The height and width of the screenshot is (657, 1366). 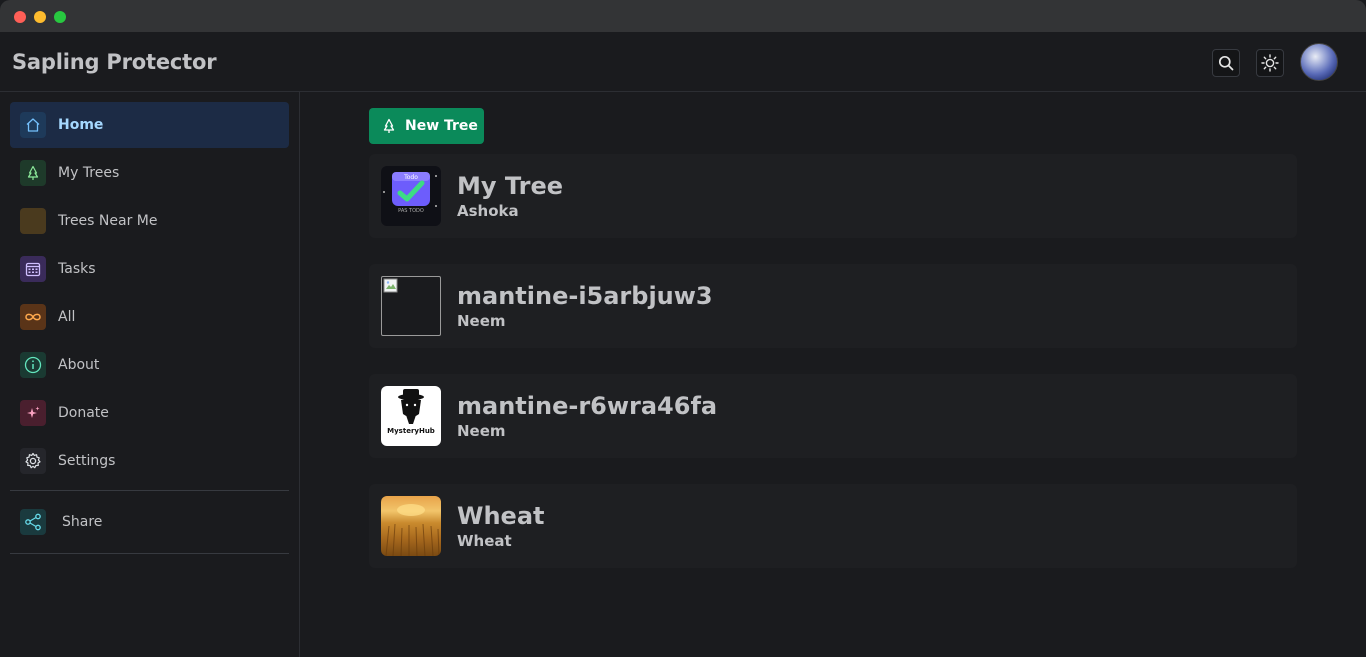 I want to click on mysteryhub-logo: MysteryHub, so click(x=411, y=416).